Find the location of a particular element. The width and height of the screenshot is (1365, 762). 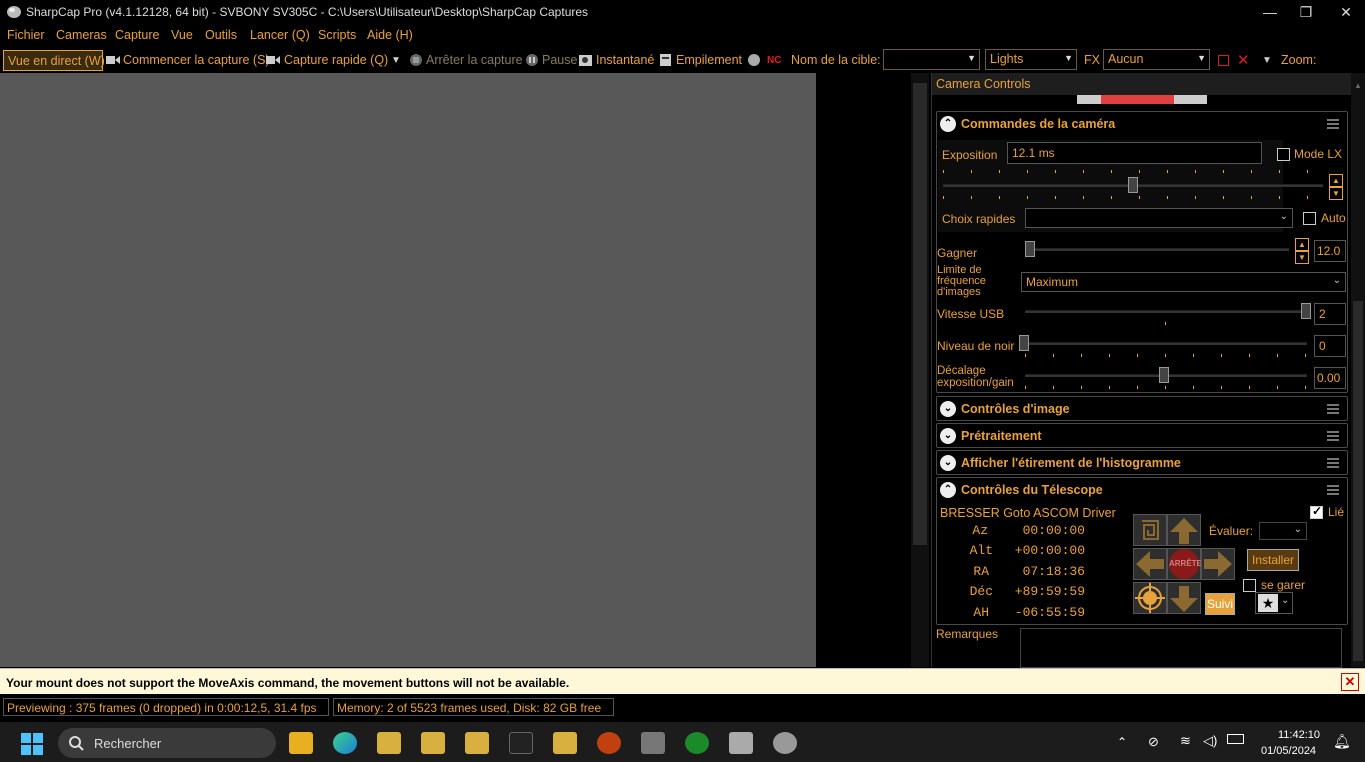

volume-icon: ◁) is located at coordinates (1210, 741).